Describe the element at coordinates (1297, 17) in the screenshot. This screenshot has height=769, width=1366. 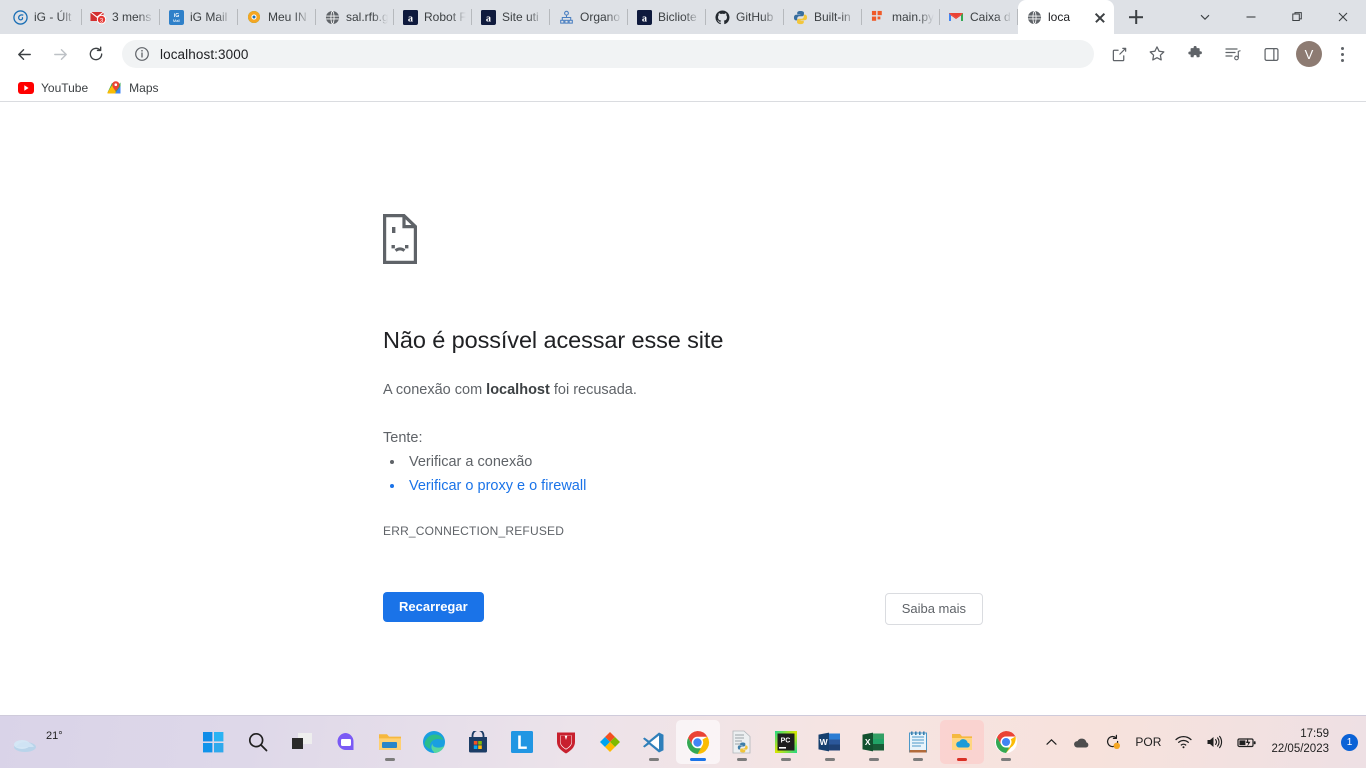
I see `maximize-icon` at that location.